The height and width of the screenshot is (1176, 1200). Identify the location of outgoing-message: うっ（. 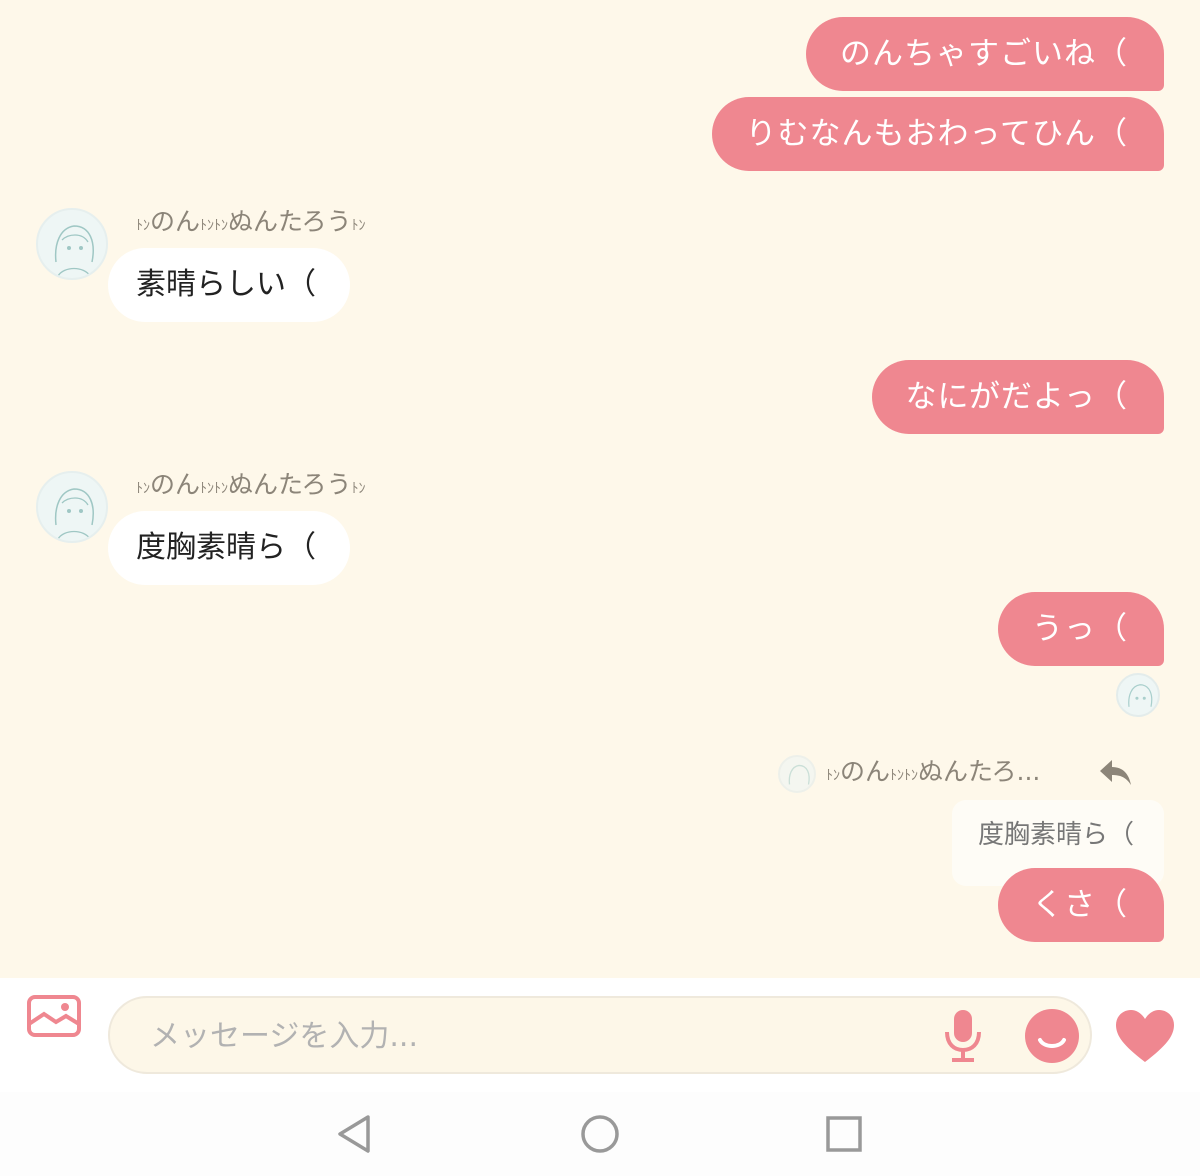
(1081, 629).